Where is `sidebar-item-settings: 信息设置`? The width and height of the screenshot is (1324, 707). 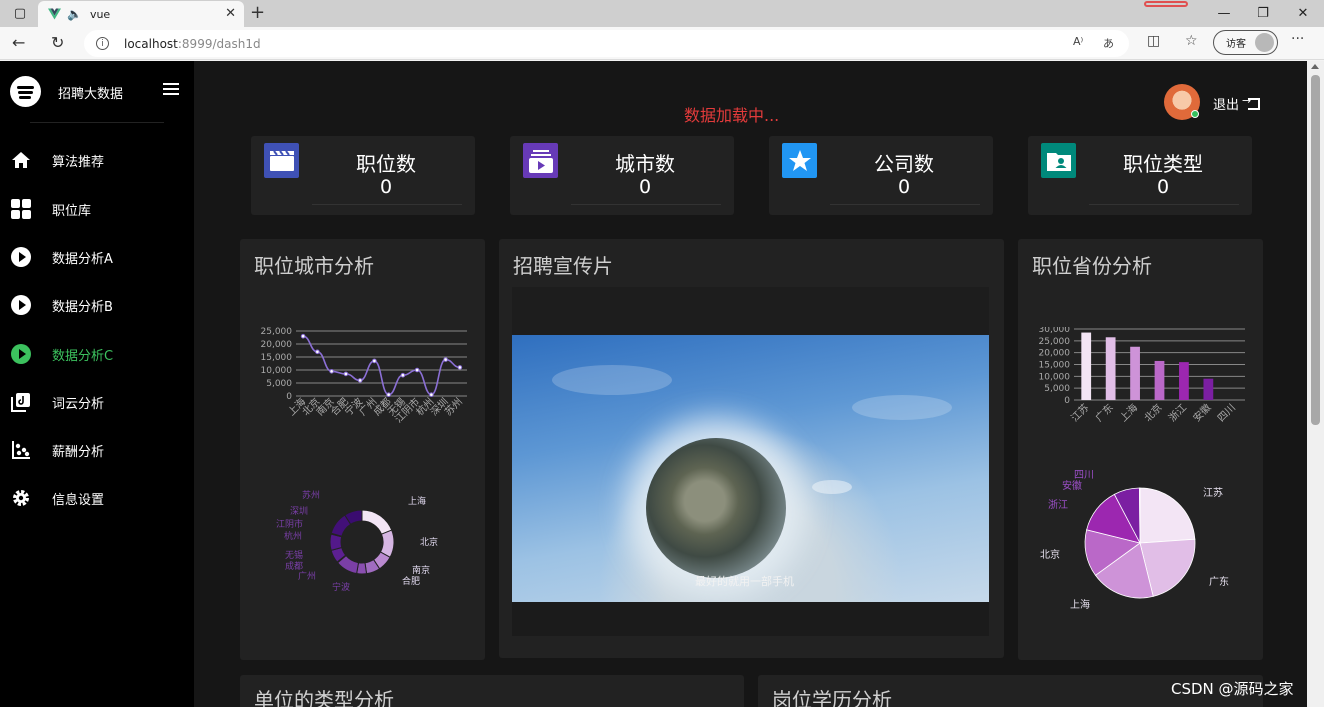
sidebar-item-settings: 信息设置 is located at coordinates (97, 498).